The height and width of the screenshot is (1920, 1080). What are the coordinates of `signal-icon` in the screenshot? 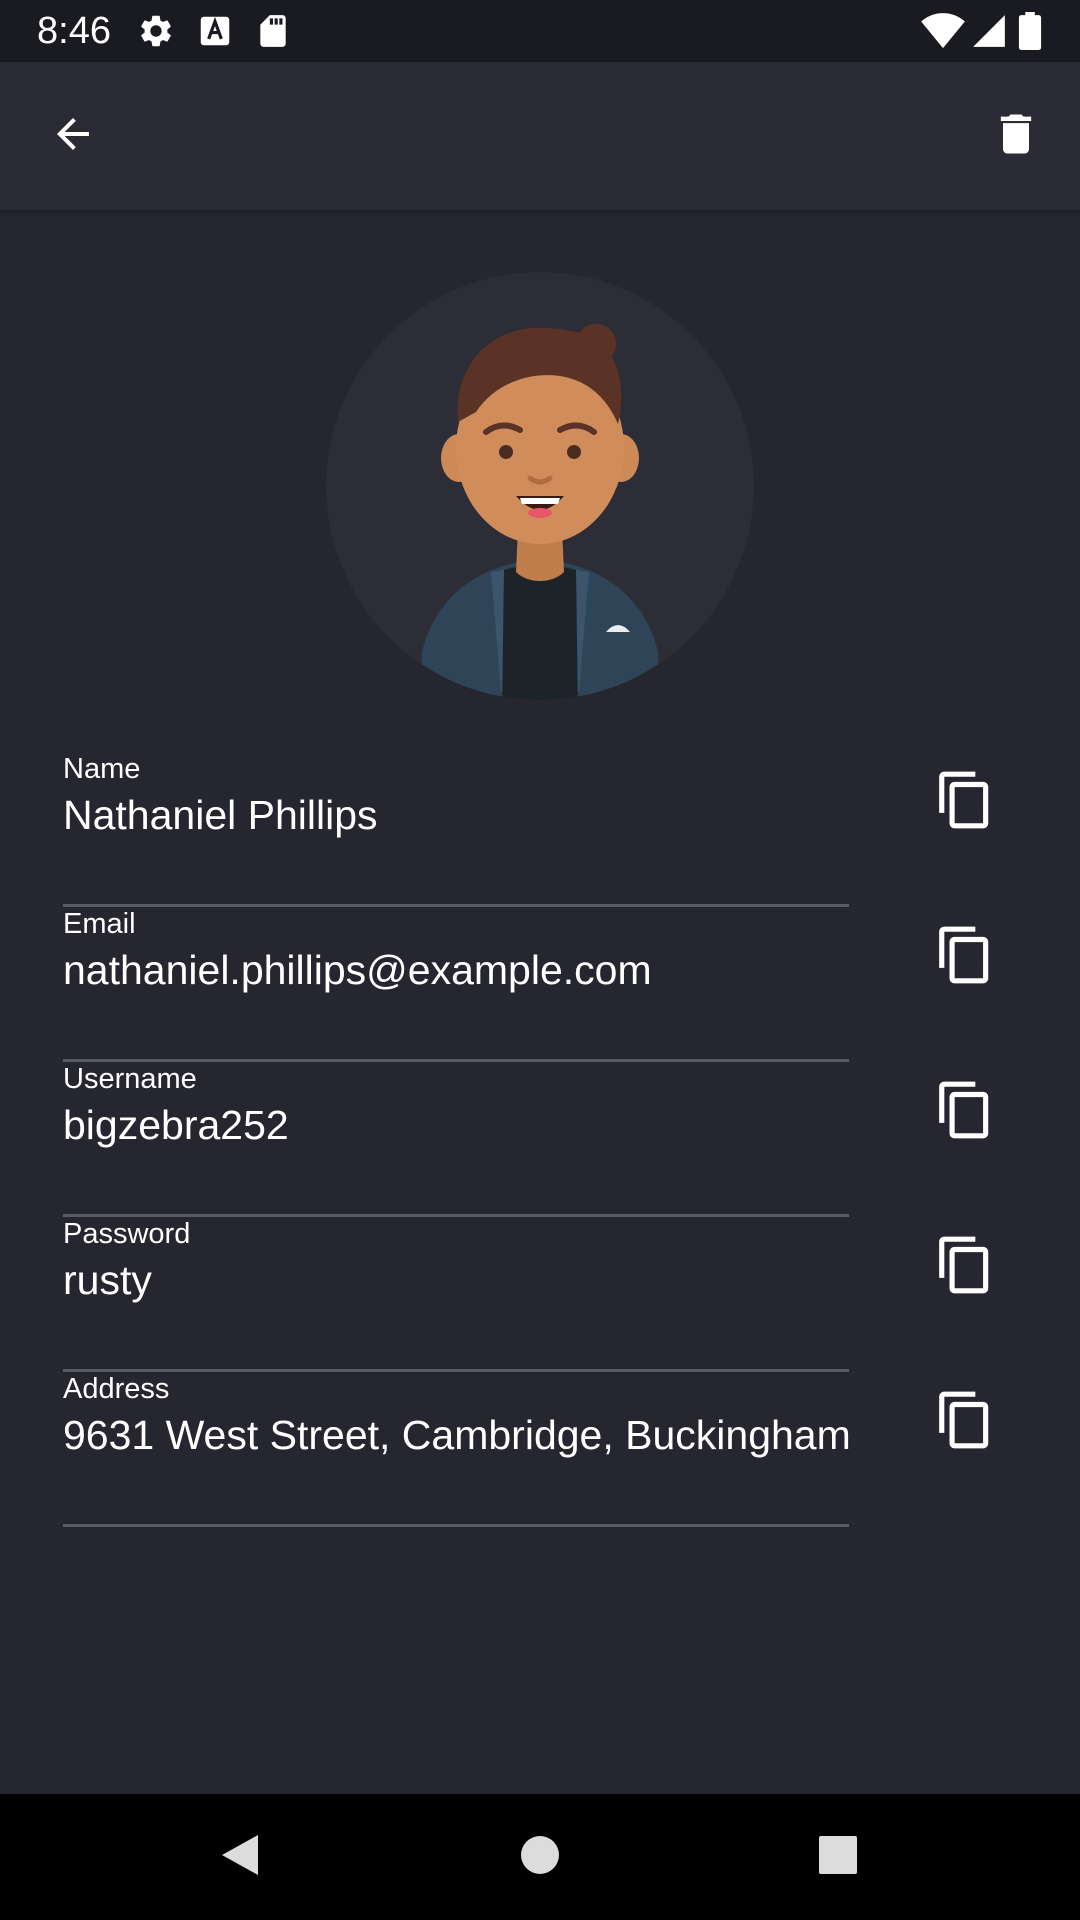 It's located at (989, 31).